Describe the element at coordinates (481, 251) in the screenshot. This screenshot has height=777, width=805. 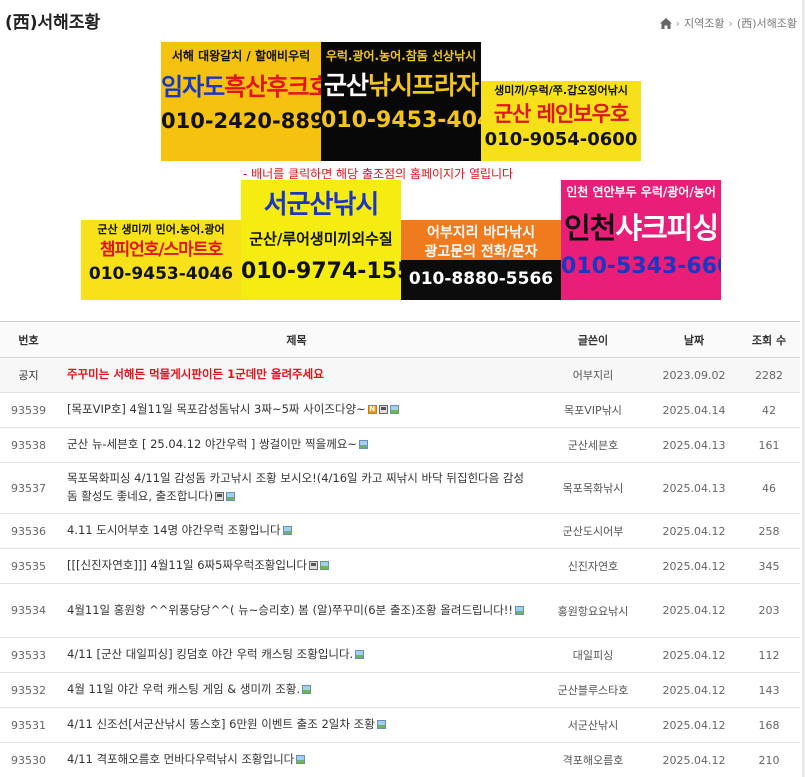
I see `banner-name: 광고문의 전화/문자` at that location.